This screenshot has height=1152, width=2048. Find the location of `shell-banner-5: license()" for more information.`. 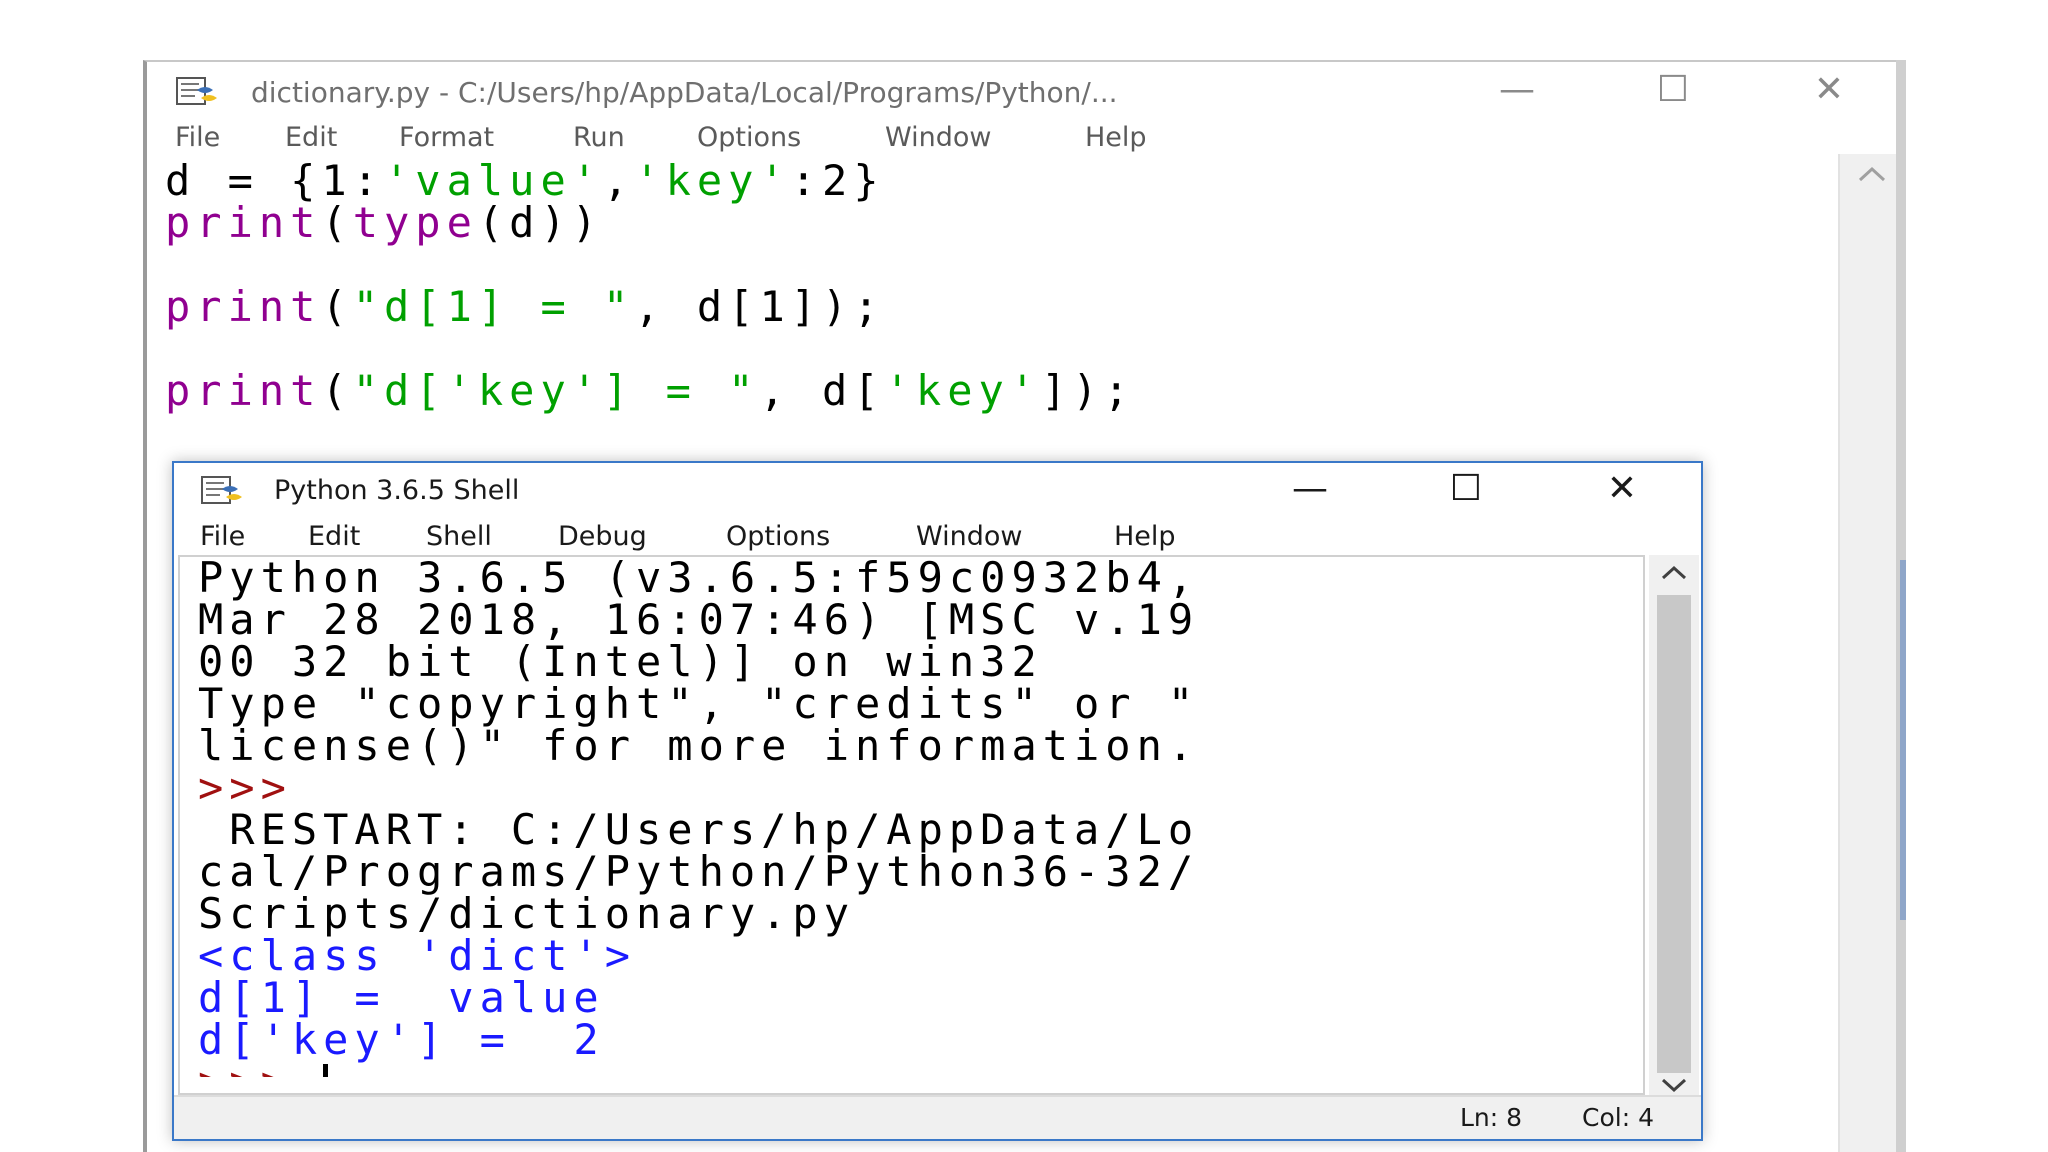

shell-banner-5: license()" for more information. is located at coordinates (699, 745).